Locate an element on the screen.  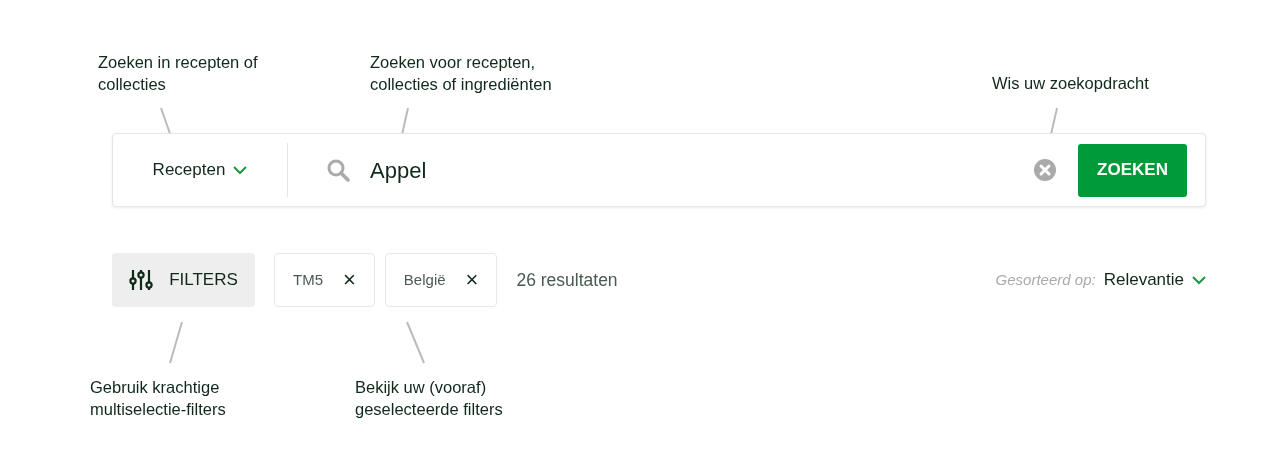
sliders-icon is located at coordinates (141, 280).